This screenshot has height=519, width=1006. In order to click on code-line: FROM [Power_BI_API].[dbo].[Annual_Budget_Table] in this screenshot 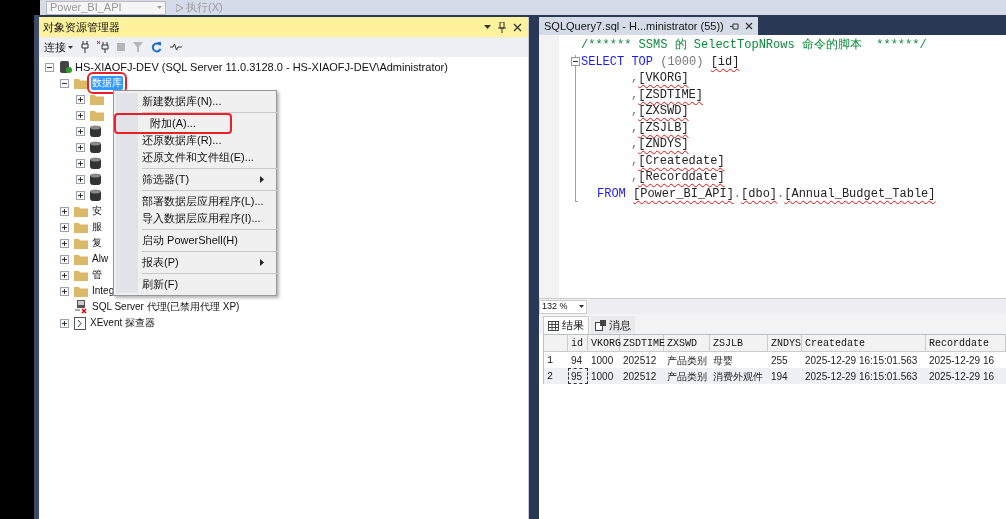, I will do `click(766, 193)`.